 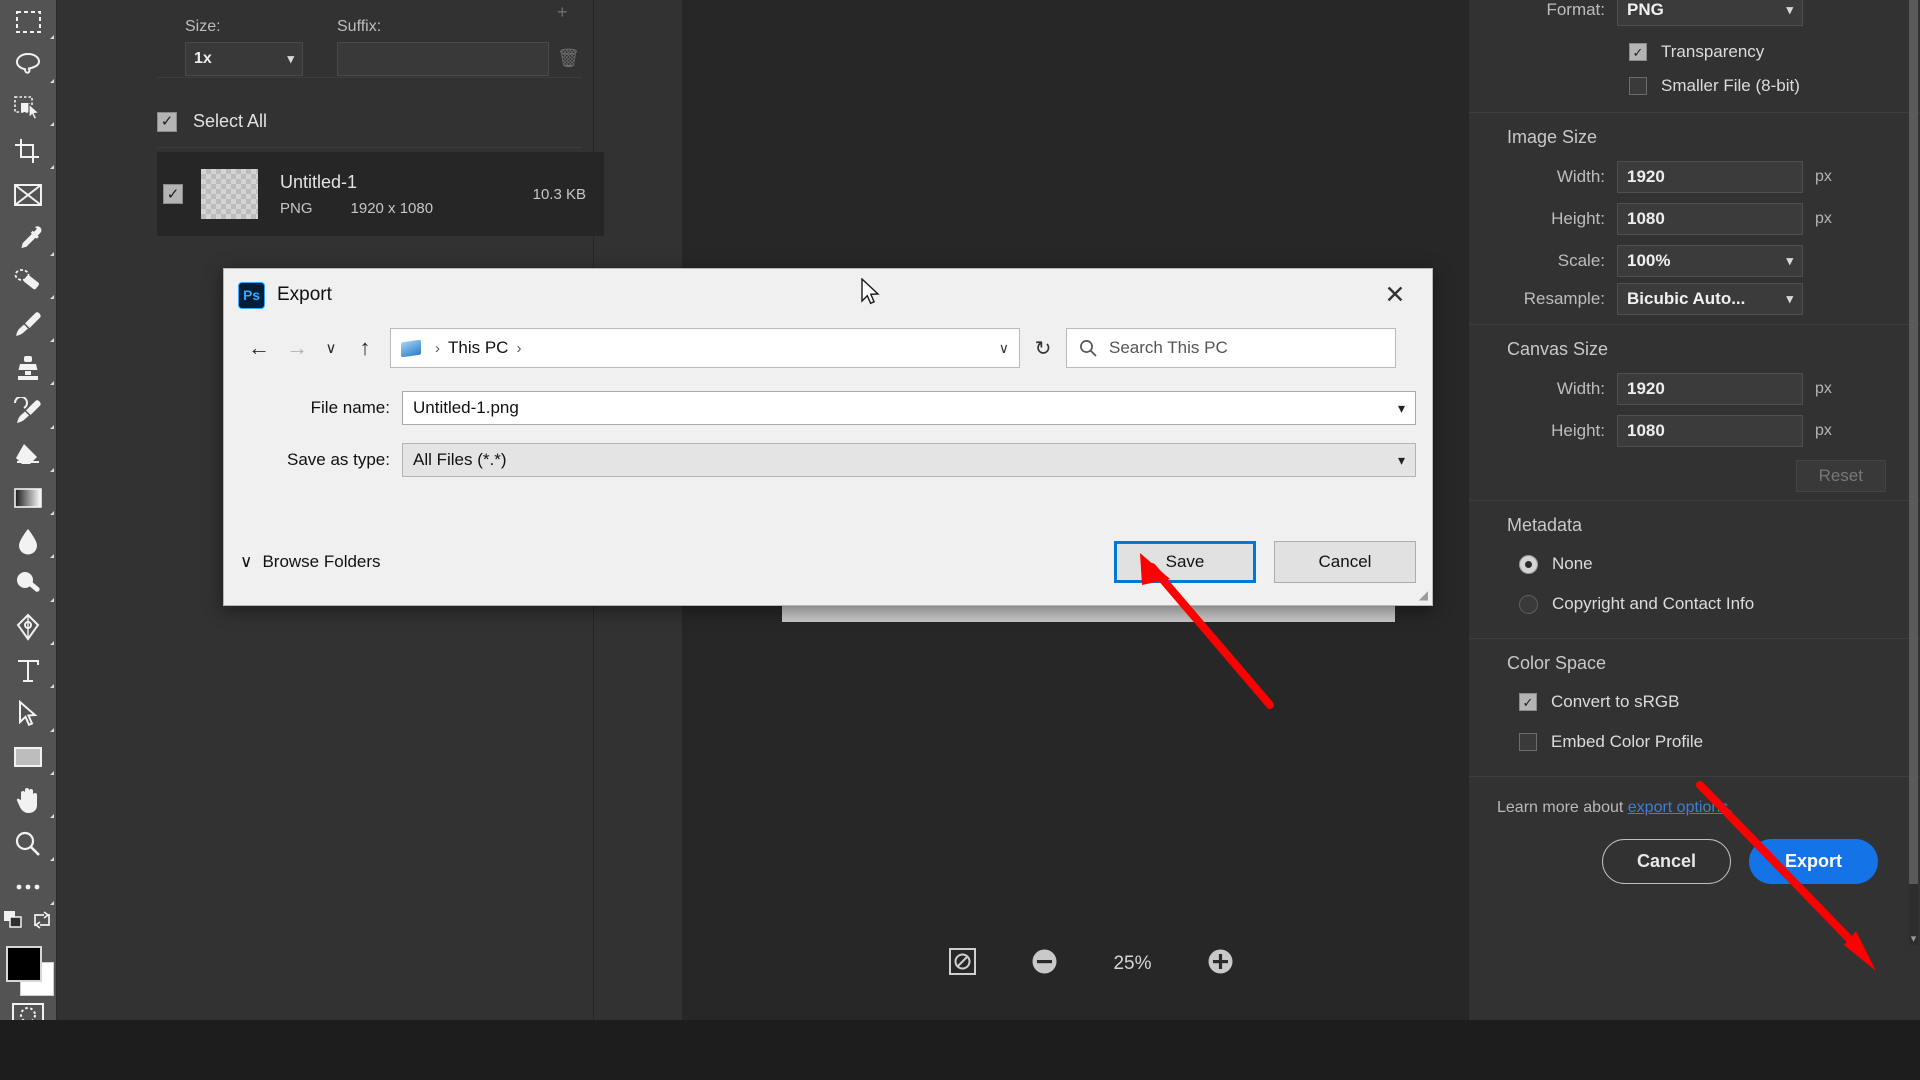 What do you see at coordinates (1680, 807) in the screenshot?
I see `export-options-link: export options.` at bounding box center [1680, 807].